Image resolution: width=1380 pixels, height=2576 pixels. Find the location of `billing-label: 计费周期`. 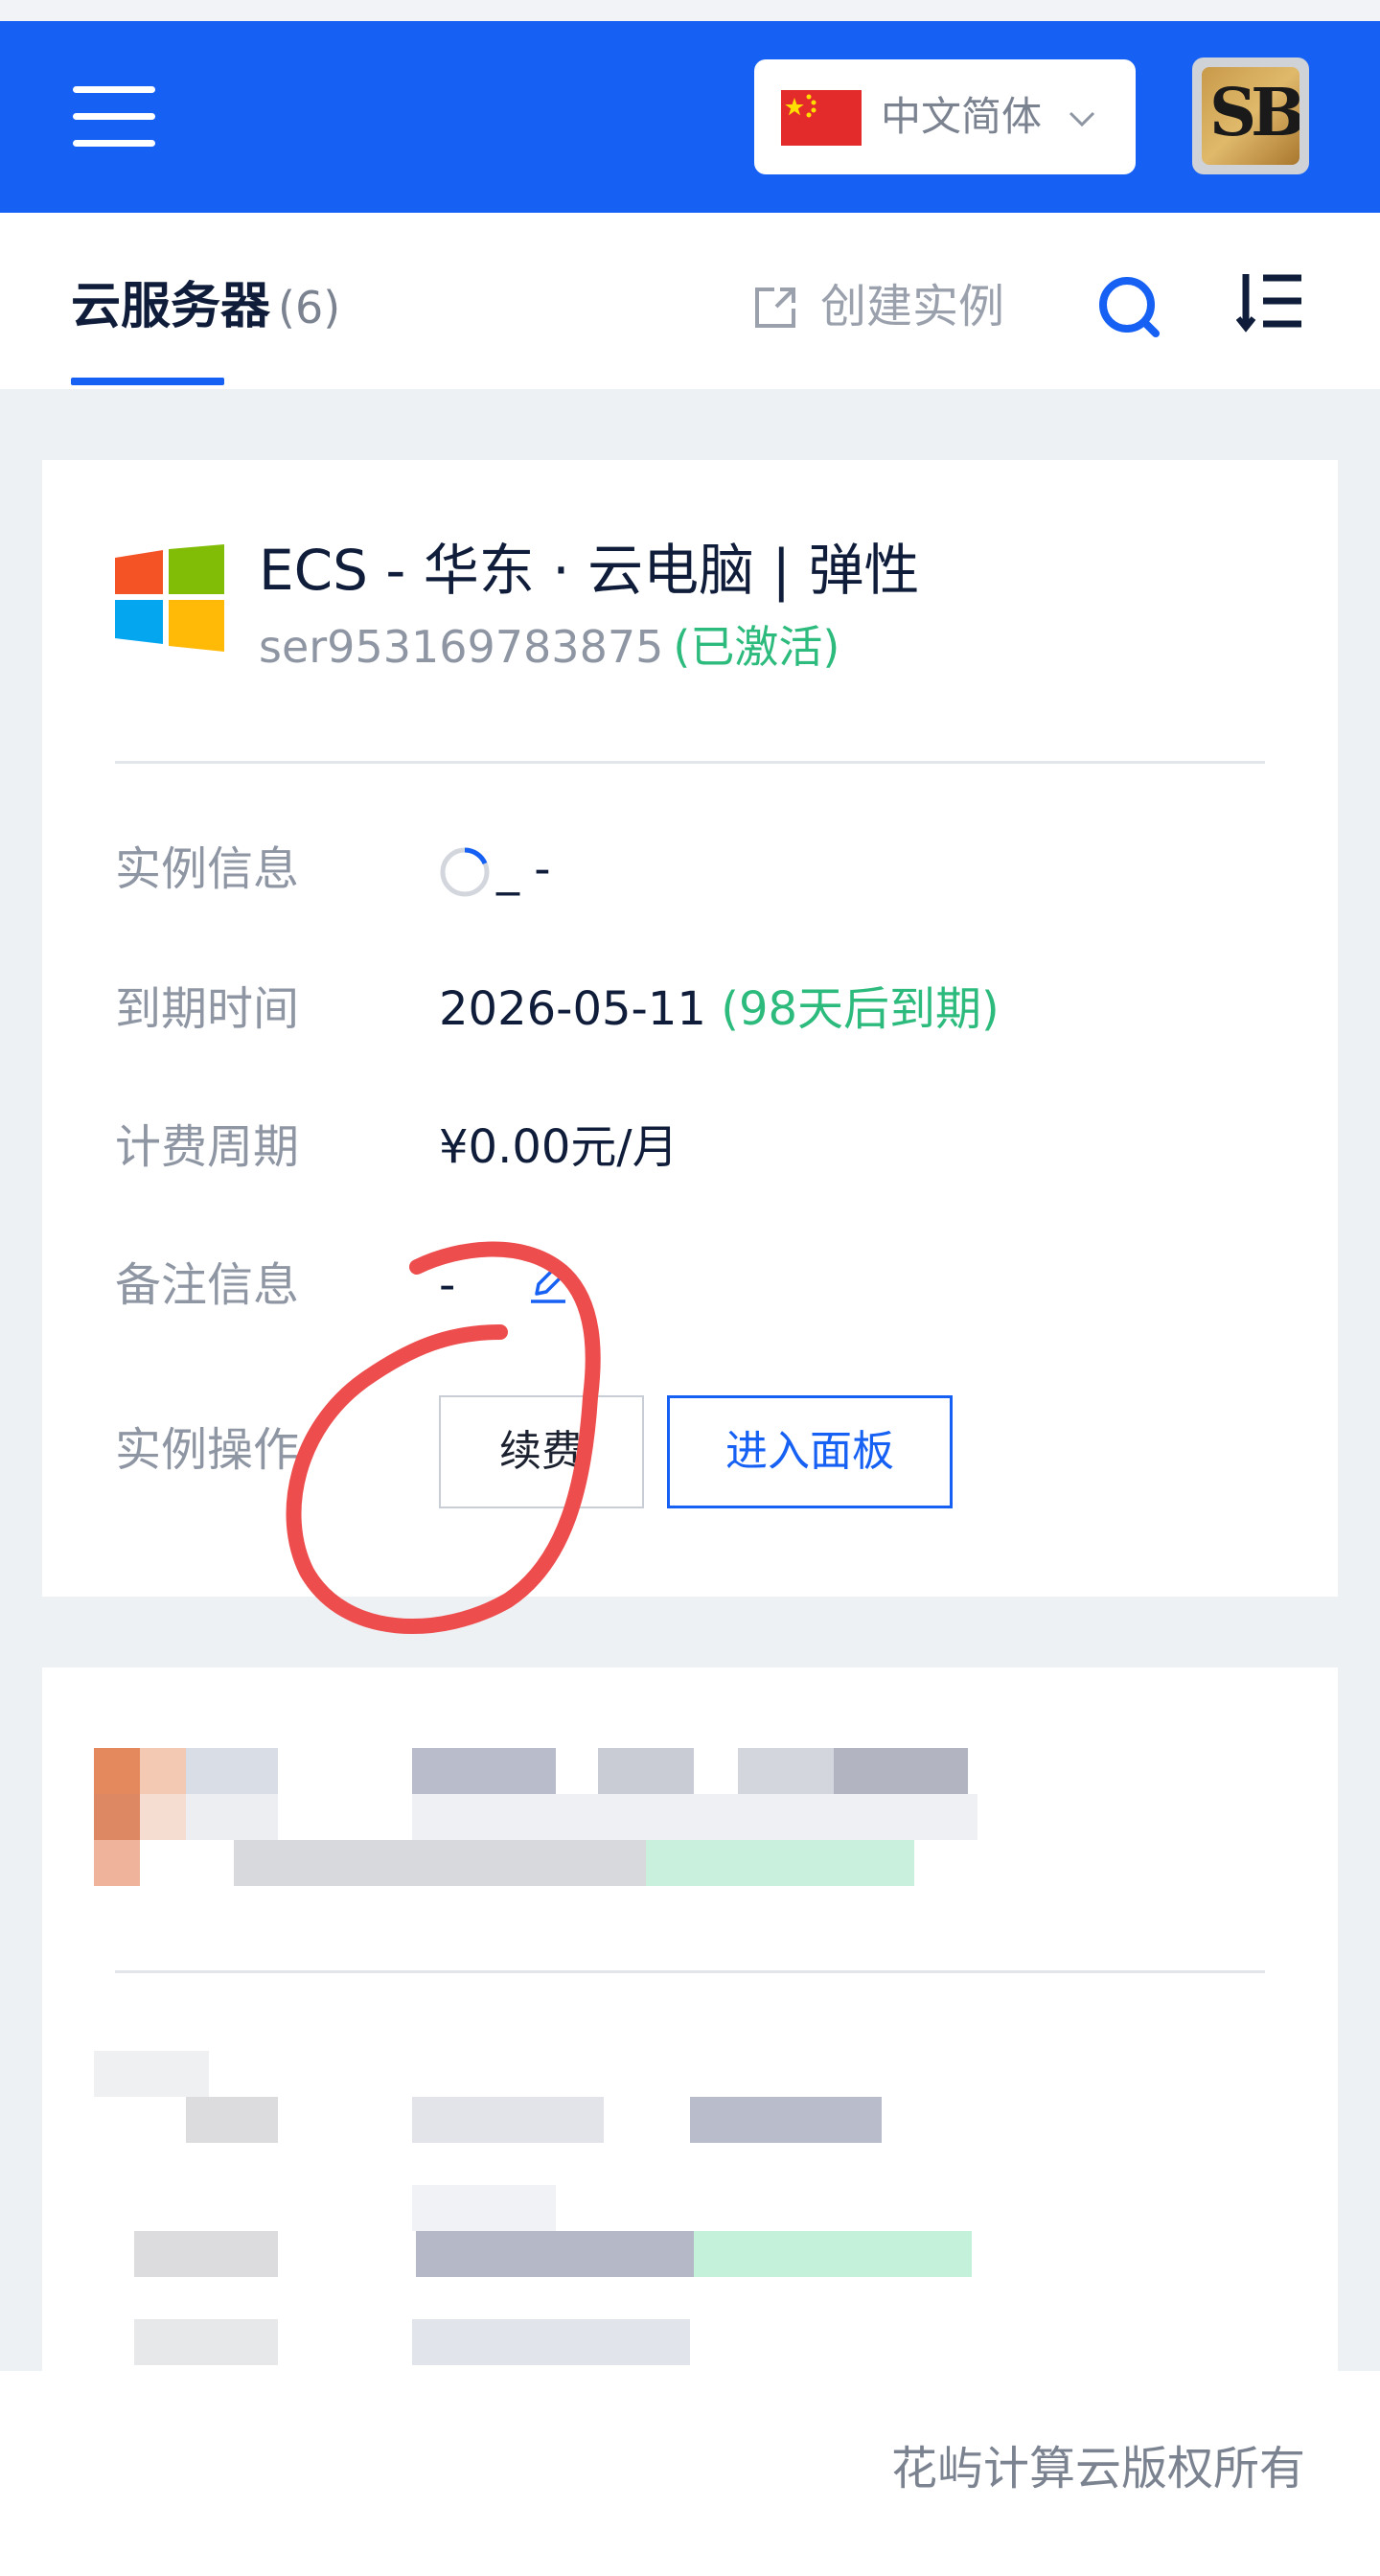

billing-label: 计费周期 is located at coordinates (207, 1147).